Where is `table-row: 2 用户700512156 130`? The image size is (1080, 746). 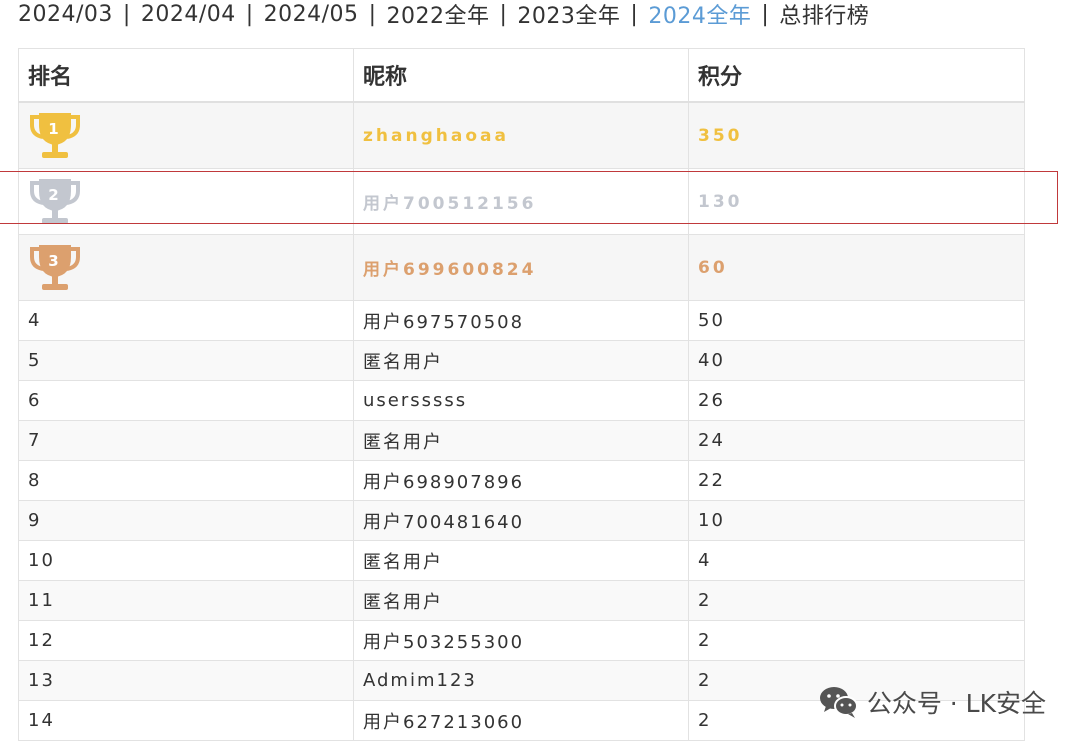 table-row: 2 用户700512156 130 is located at coordinates (521, 201).